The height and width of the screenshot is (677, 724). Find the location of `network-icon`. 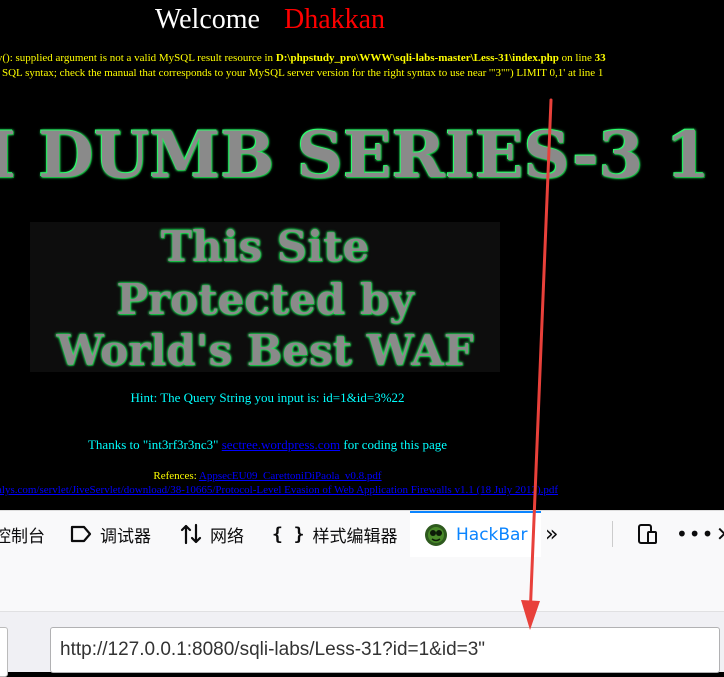

network-icon is located at coordinates (191, 534).